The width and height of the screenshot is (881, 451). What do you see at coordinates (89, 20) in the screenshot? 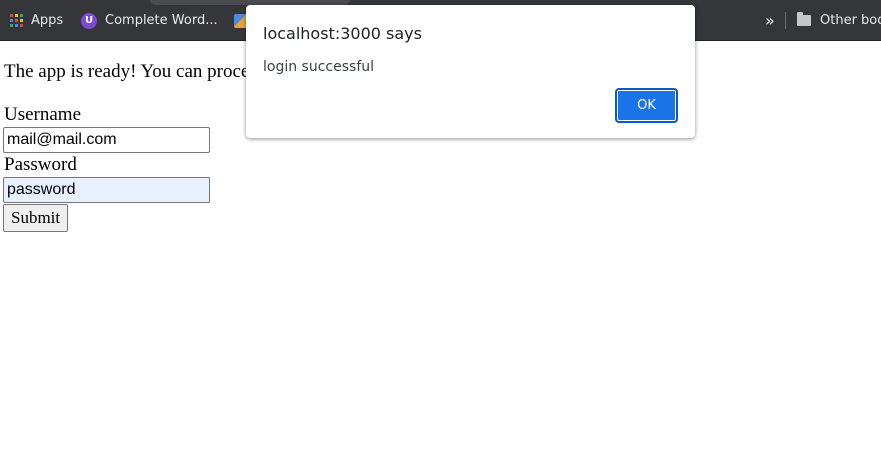
I see `u-logo-icon: U` at bounding box center [89, 20].